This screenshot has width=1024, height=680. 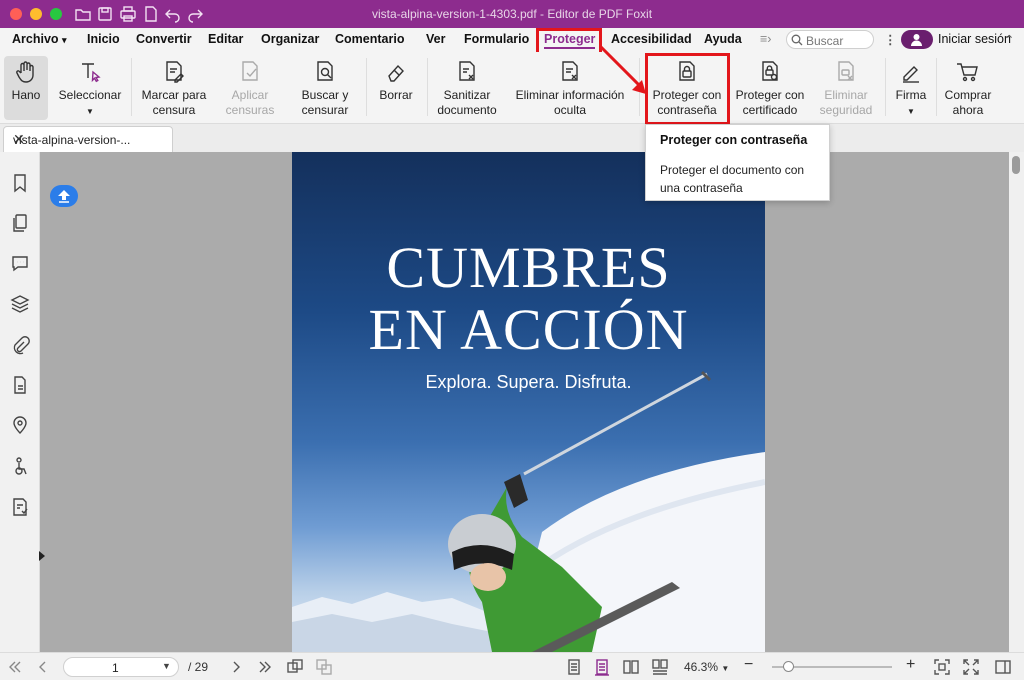 I want to click on page-number-input: 1 ▼, so click(x=121, y=667).